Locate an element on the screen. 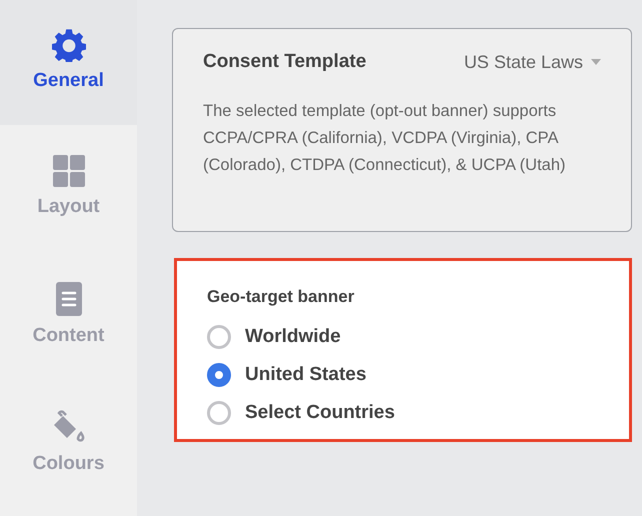 The width and height of the screenshot is (642, 516). radio-option: Worldwide is located at coordinates (403, 337).